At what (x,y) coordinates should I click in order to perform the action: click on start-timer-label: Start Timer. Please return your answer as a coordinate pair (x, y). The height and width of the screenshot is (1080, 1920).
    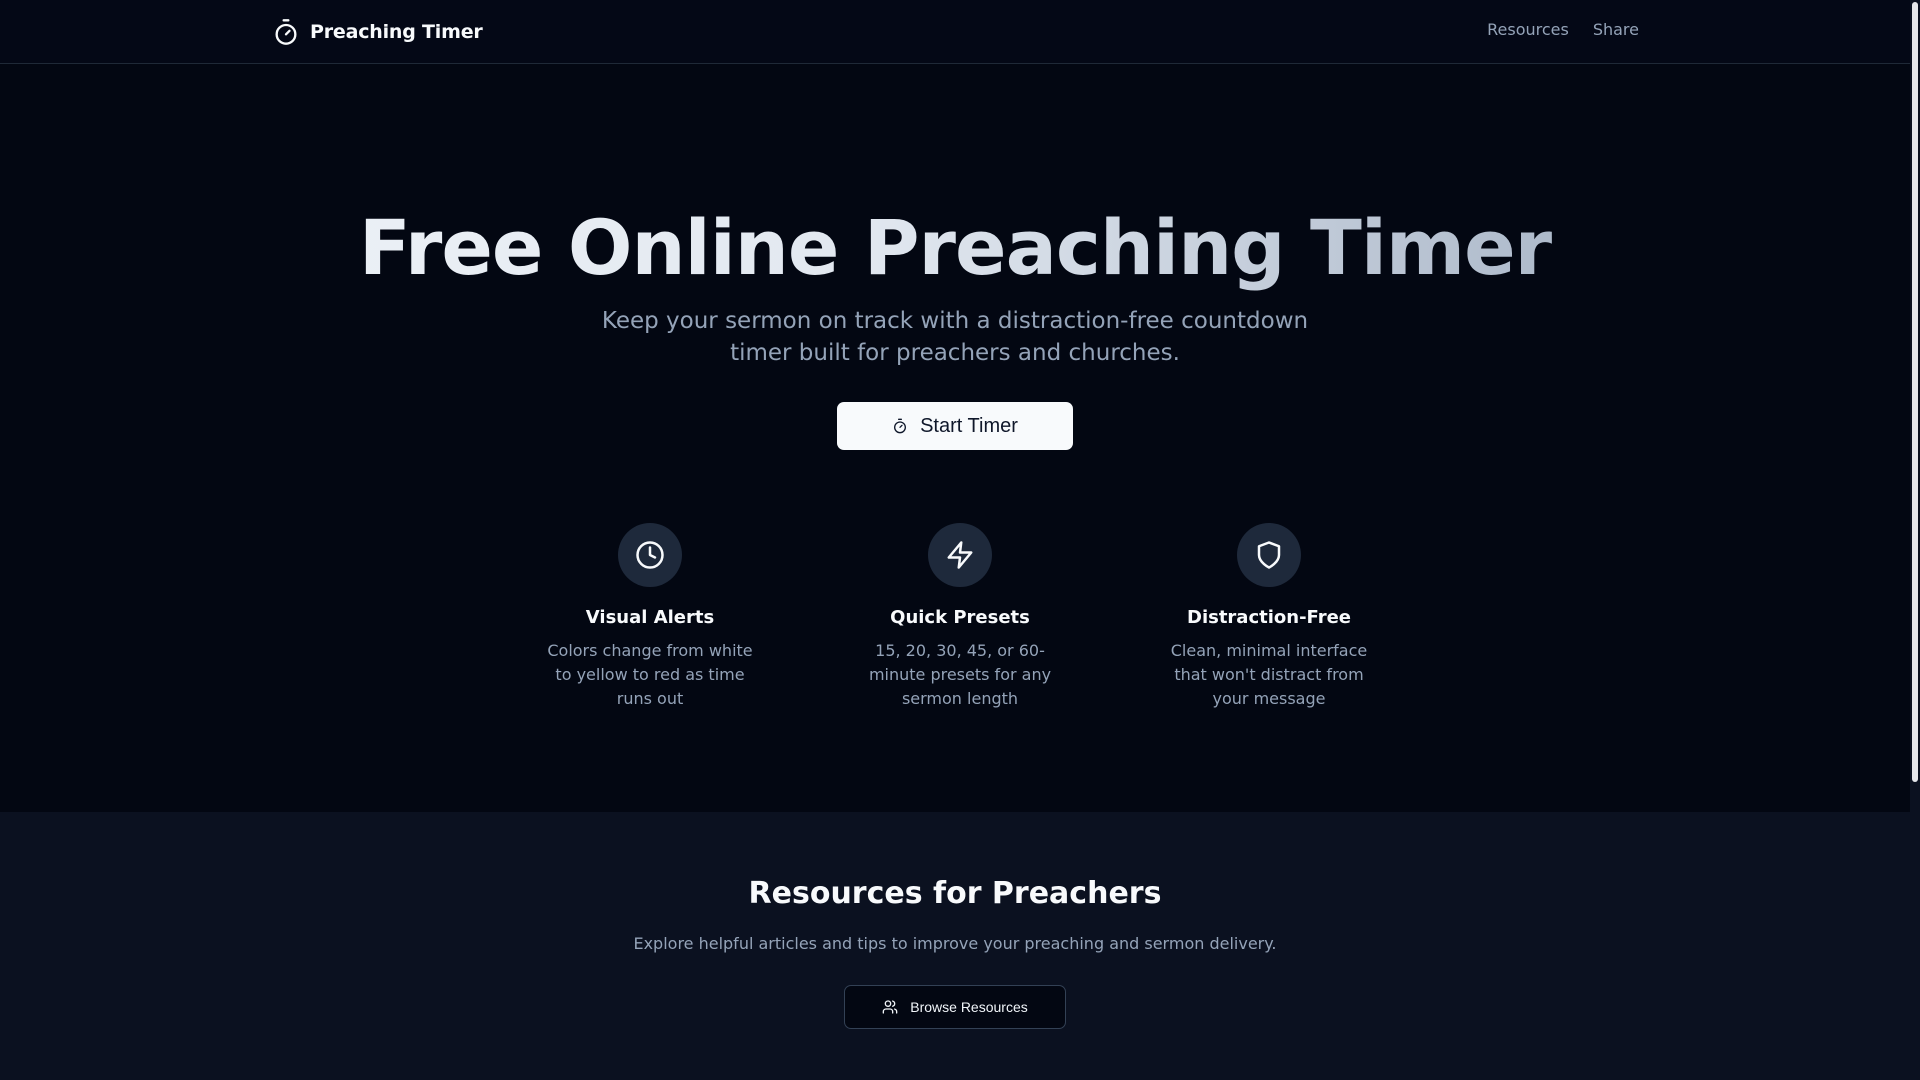
    Looking at the image, I should click on (969, 425).